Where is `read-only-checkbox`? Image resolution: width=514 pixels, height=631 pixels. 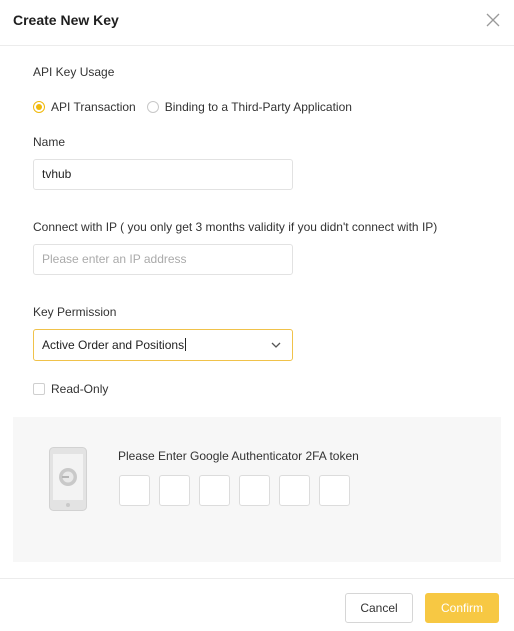
read-only-checkbox is located at coordinates (39, 389).